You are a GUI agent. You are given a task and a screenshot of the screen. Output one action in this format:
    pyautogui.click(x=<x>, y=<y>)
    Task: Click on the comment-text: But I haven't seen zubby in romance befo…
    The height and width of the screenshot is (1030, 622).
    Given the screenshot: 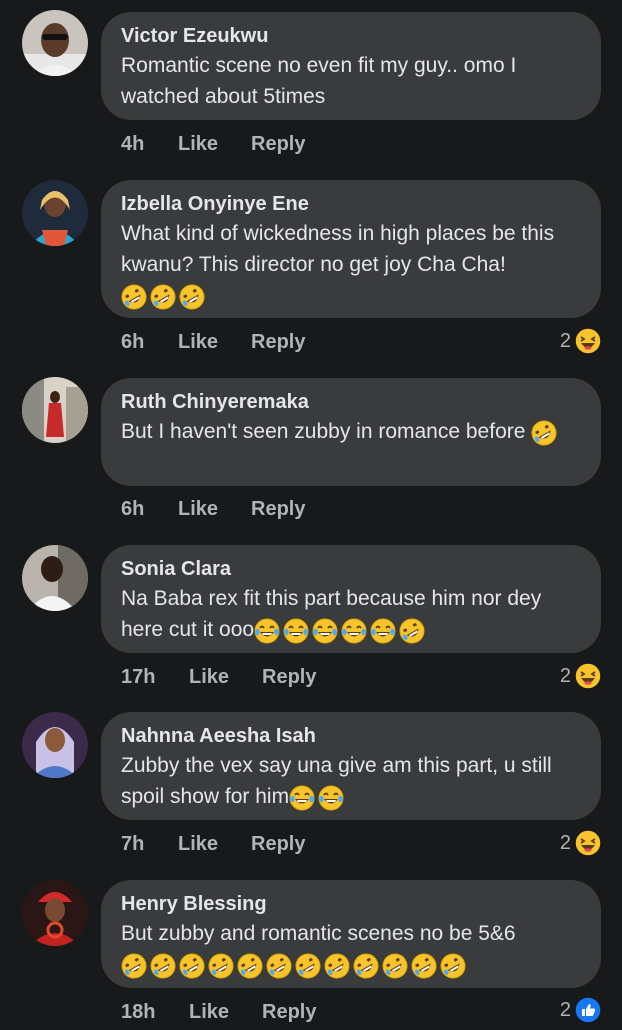 What is the action you would take?
    pyautogui.click(x=351, y=432)
    